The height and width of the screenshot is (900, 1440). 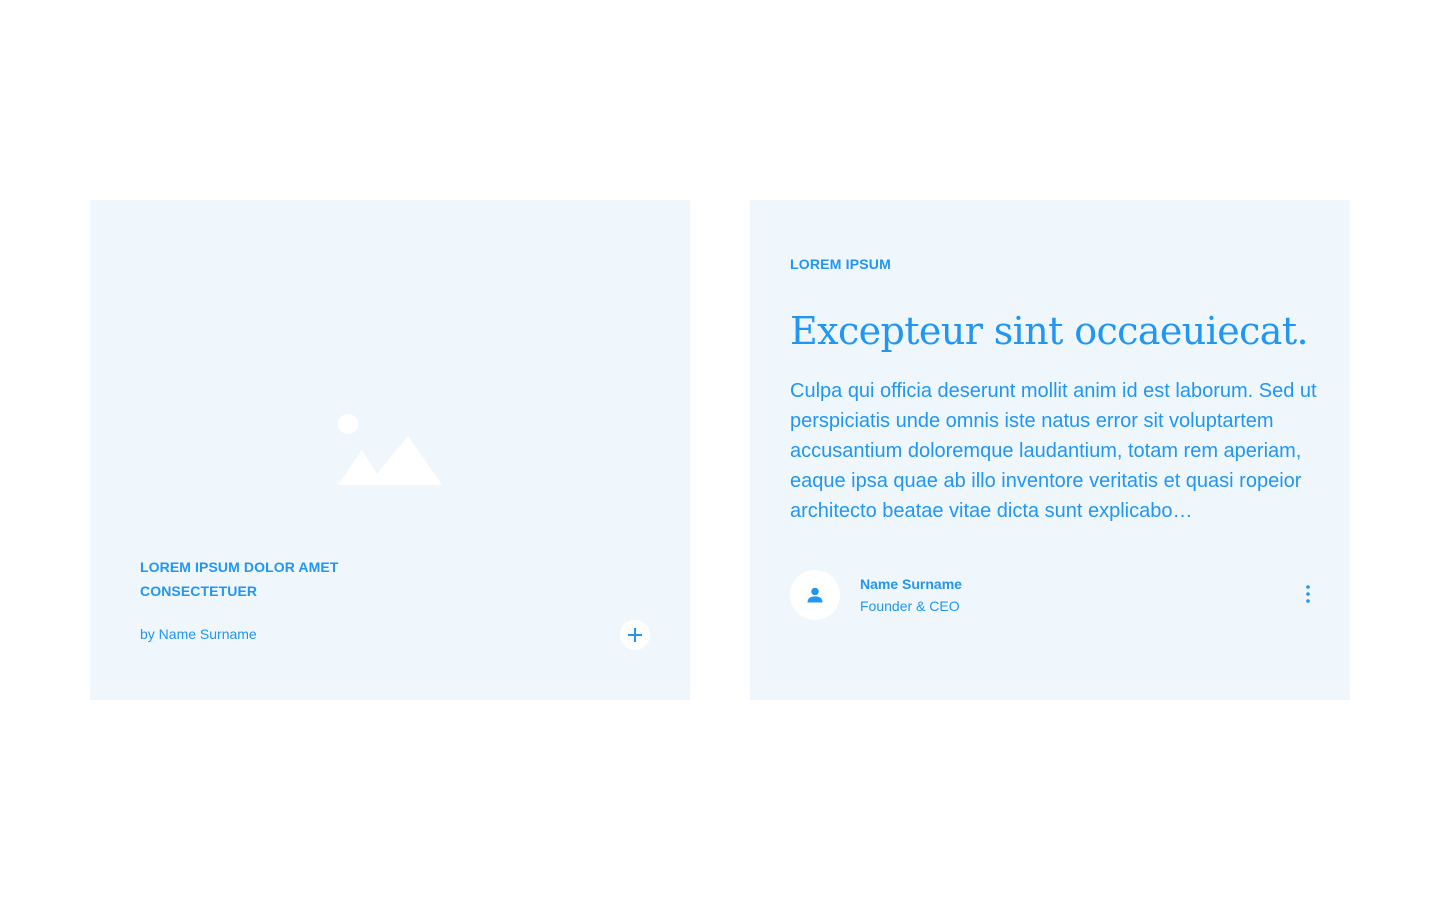 I want to click on more-options-button, so click(x=1308, y=594).